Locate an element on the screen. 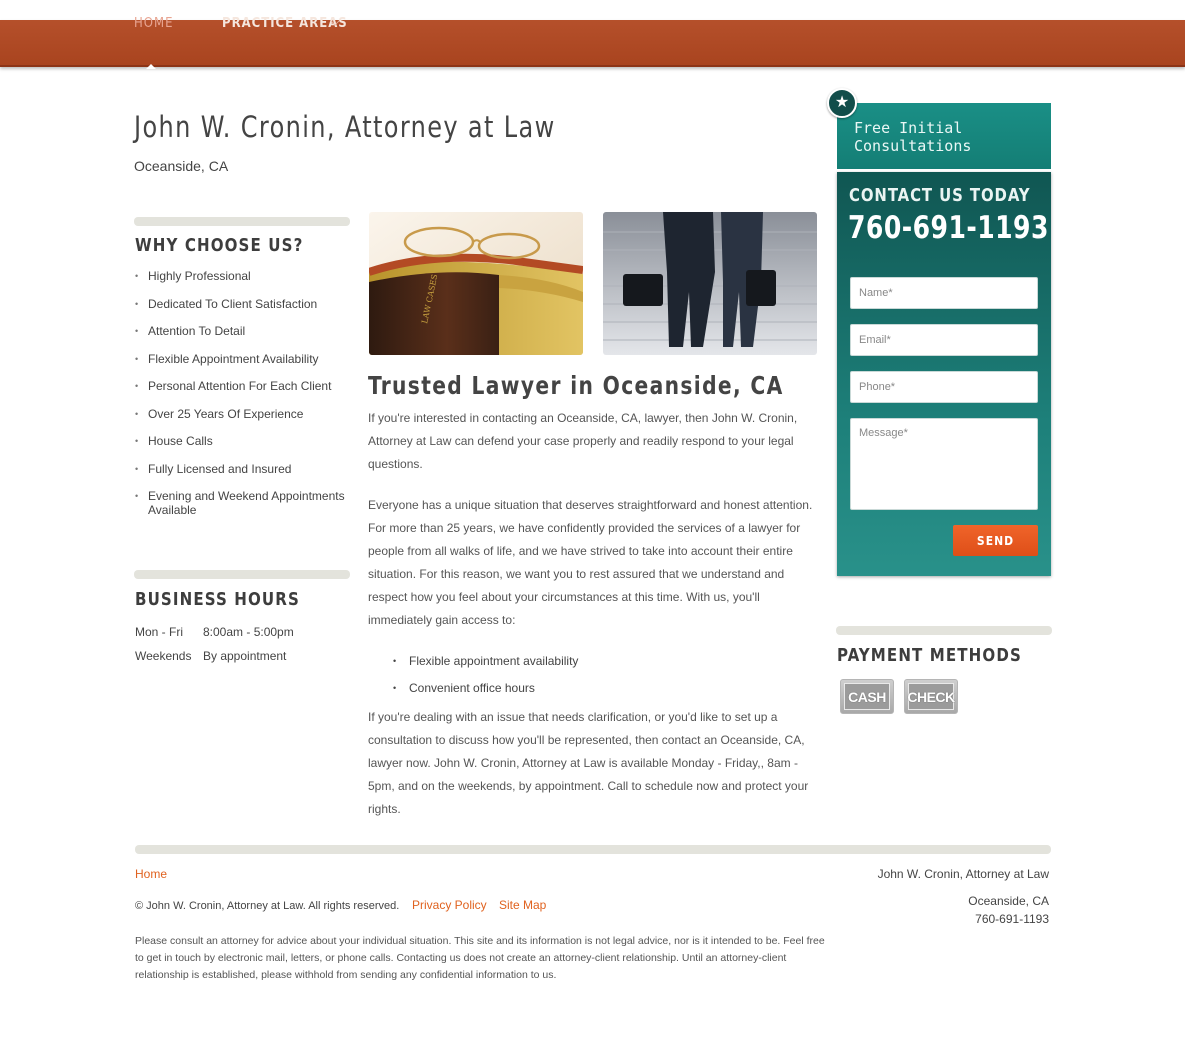 This screenshot has width=1185, height=1050. name-field is located at coordinates (944, 293).